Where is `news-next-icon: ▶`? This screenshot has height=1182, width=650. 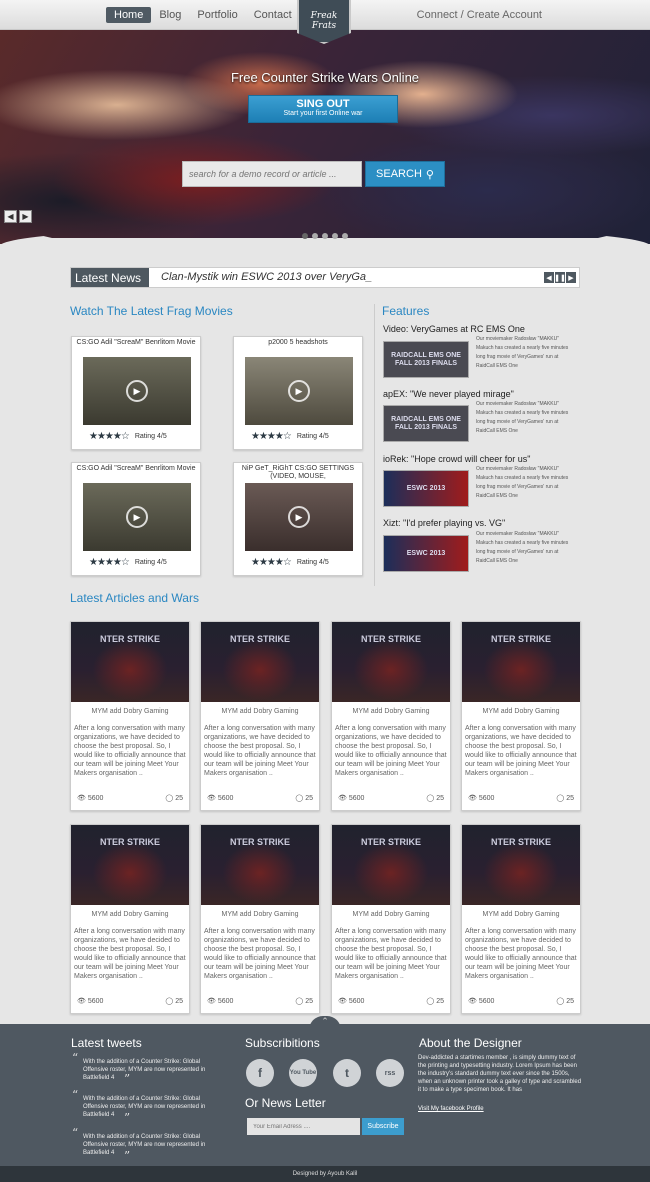 news-next-icon: ▶ is located at coordinates (571, 277).